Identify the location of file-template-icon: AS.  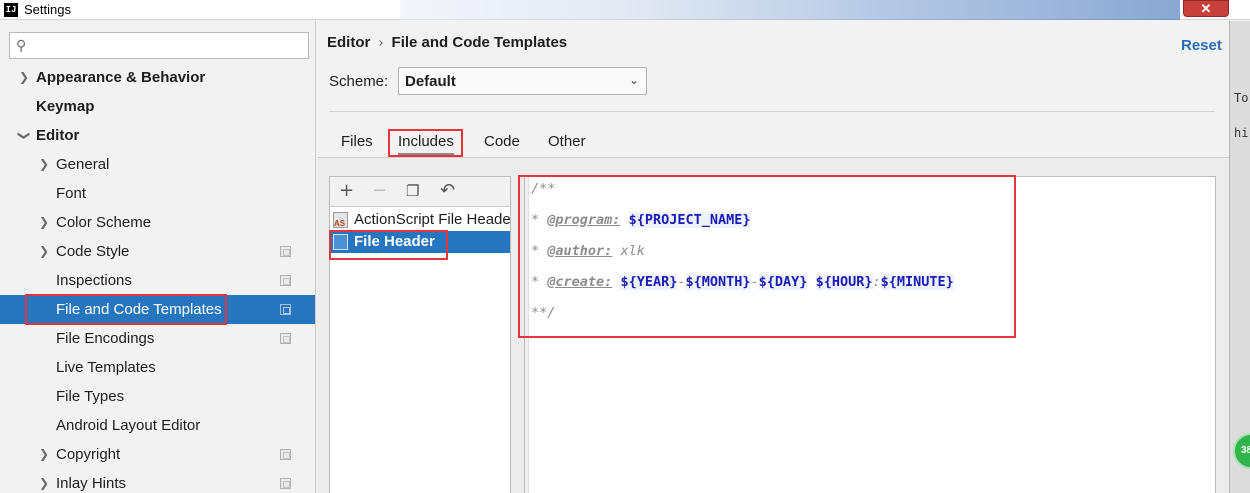
(340, 220).